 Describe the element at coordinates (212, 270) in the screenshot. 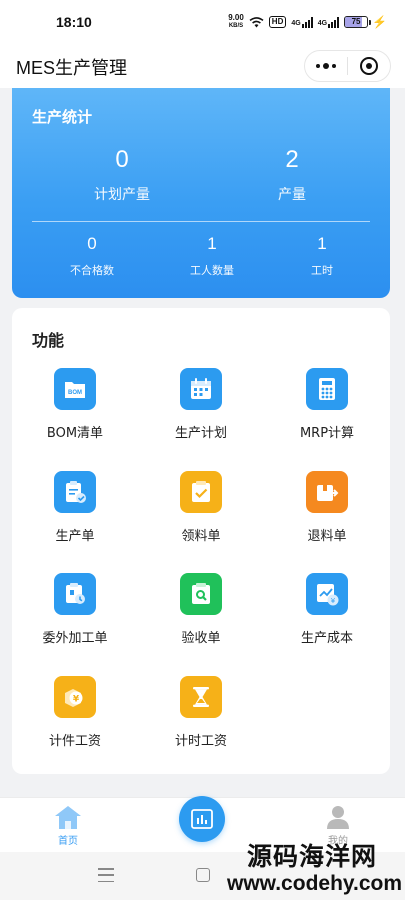

I see `worker-count-label: 工人数量` at that location.